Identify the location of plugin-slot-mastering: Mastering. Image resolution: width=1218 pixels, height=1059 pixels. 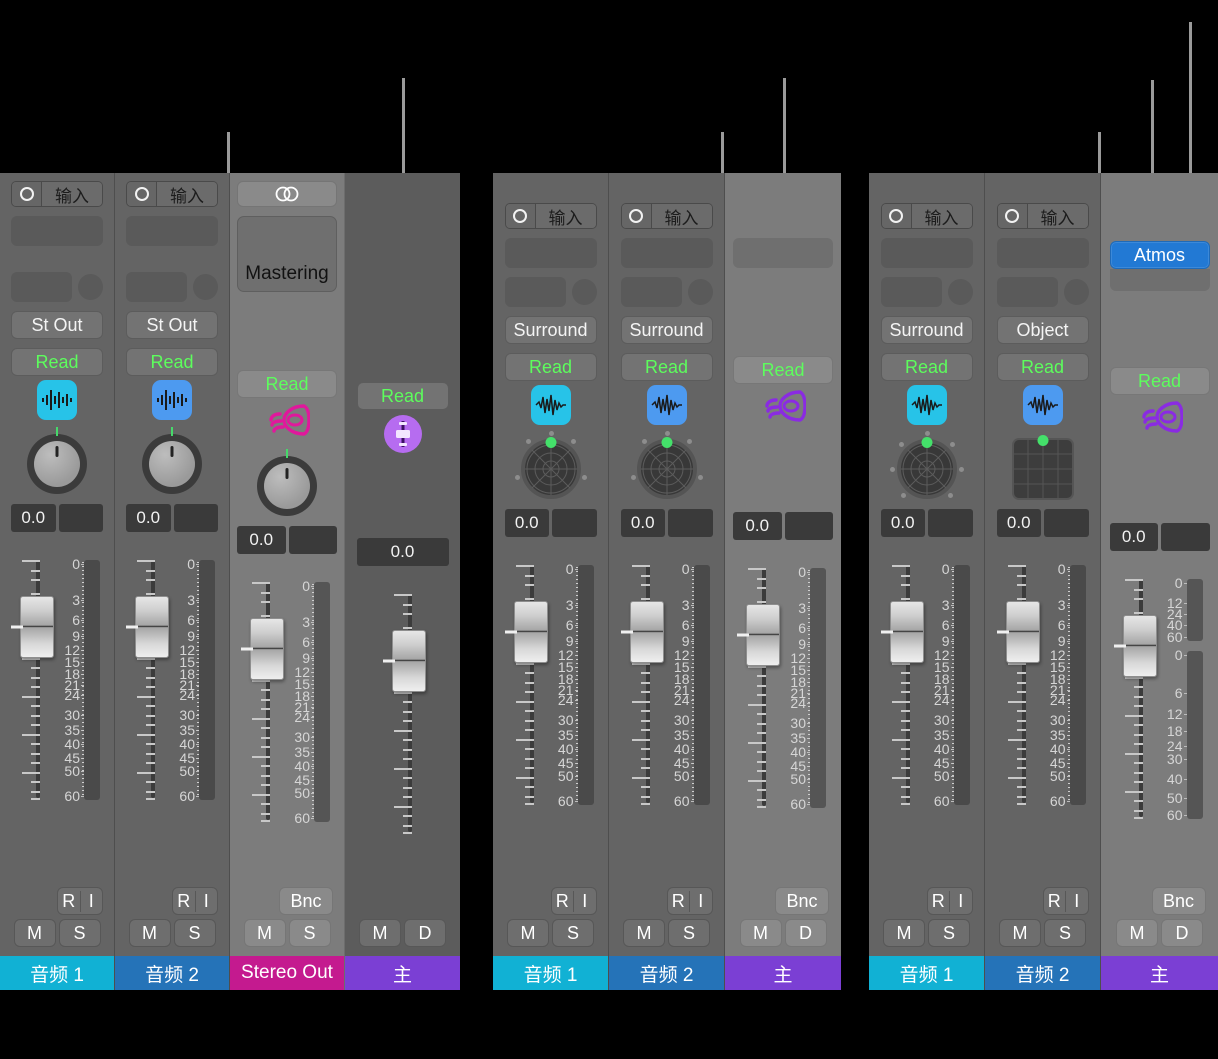
(287, 254).